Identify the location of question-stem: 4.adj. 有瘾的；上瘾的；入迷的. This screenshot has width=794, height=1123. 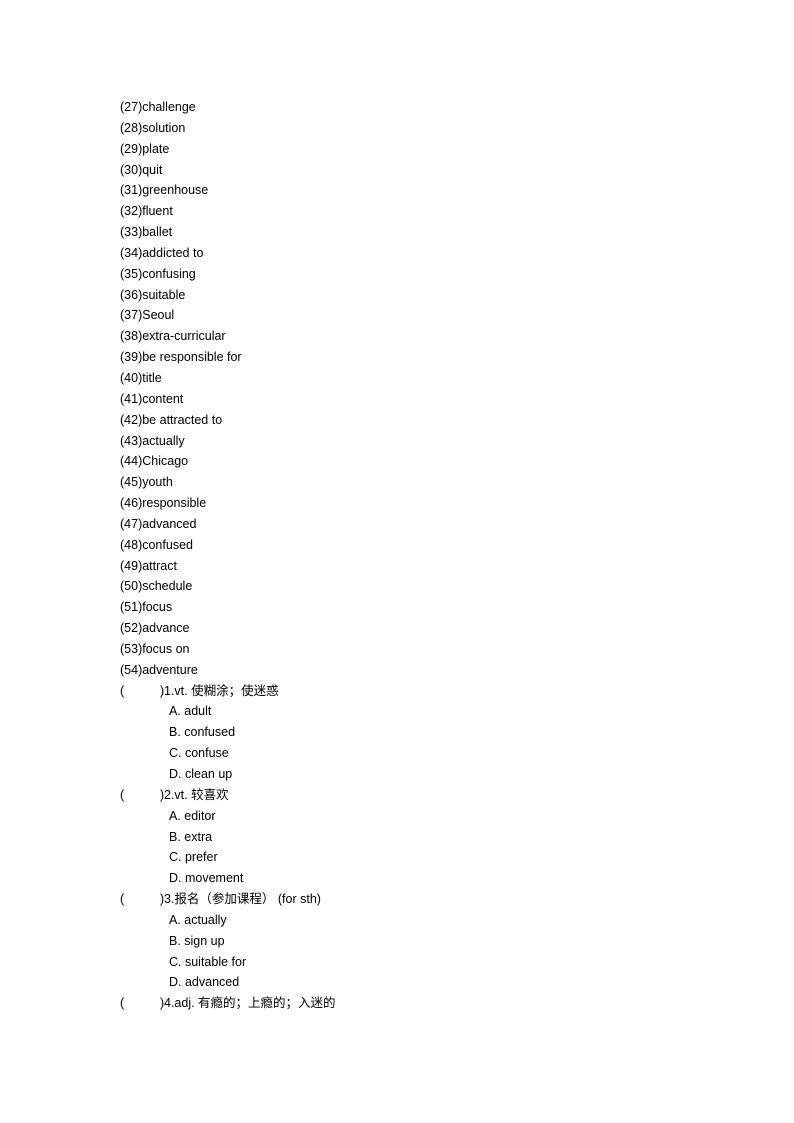
(250, 1003).